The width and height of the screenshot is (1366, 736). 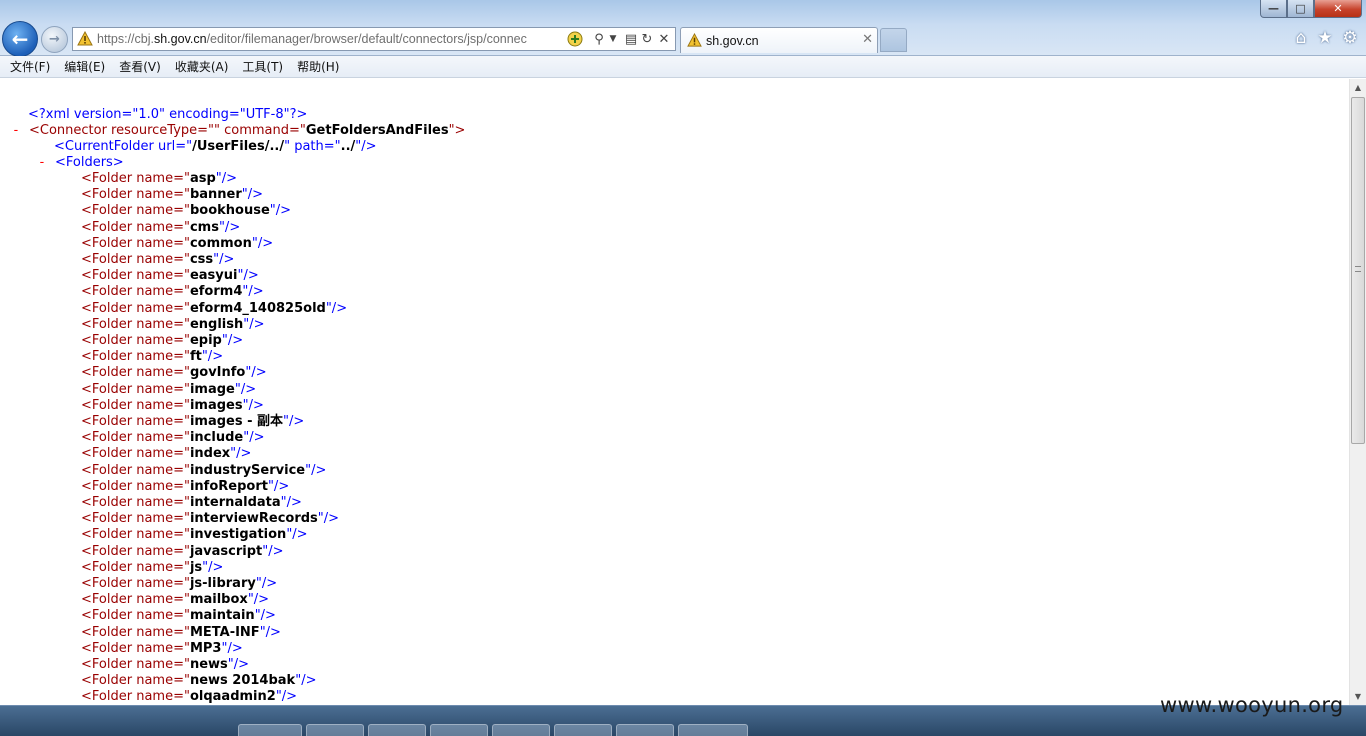 I want to click on connector-command: GetFoldersAndFiles, so click(x=377, y=130).